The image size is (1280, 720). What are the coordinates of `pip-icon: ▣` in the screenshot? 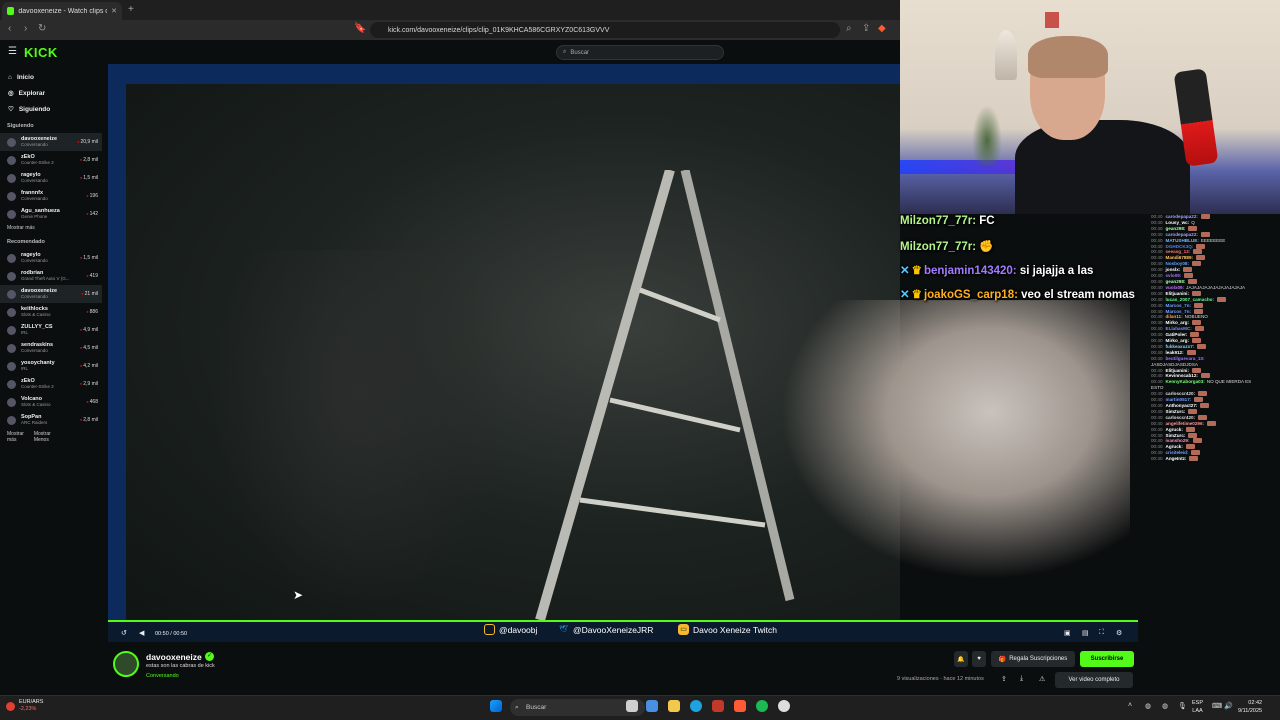 It's located at (1067, 633).